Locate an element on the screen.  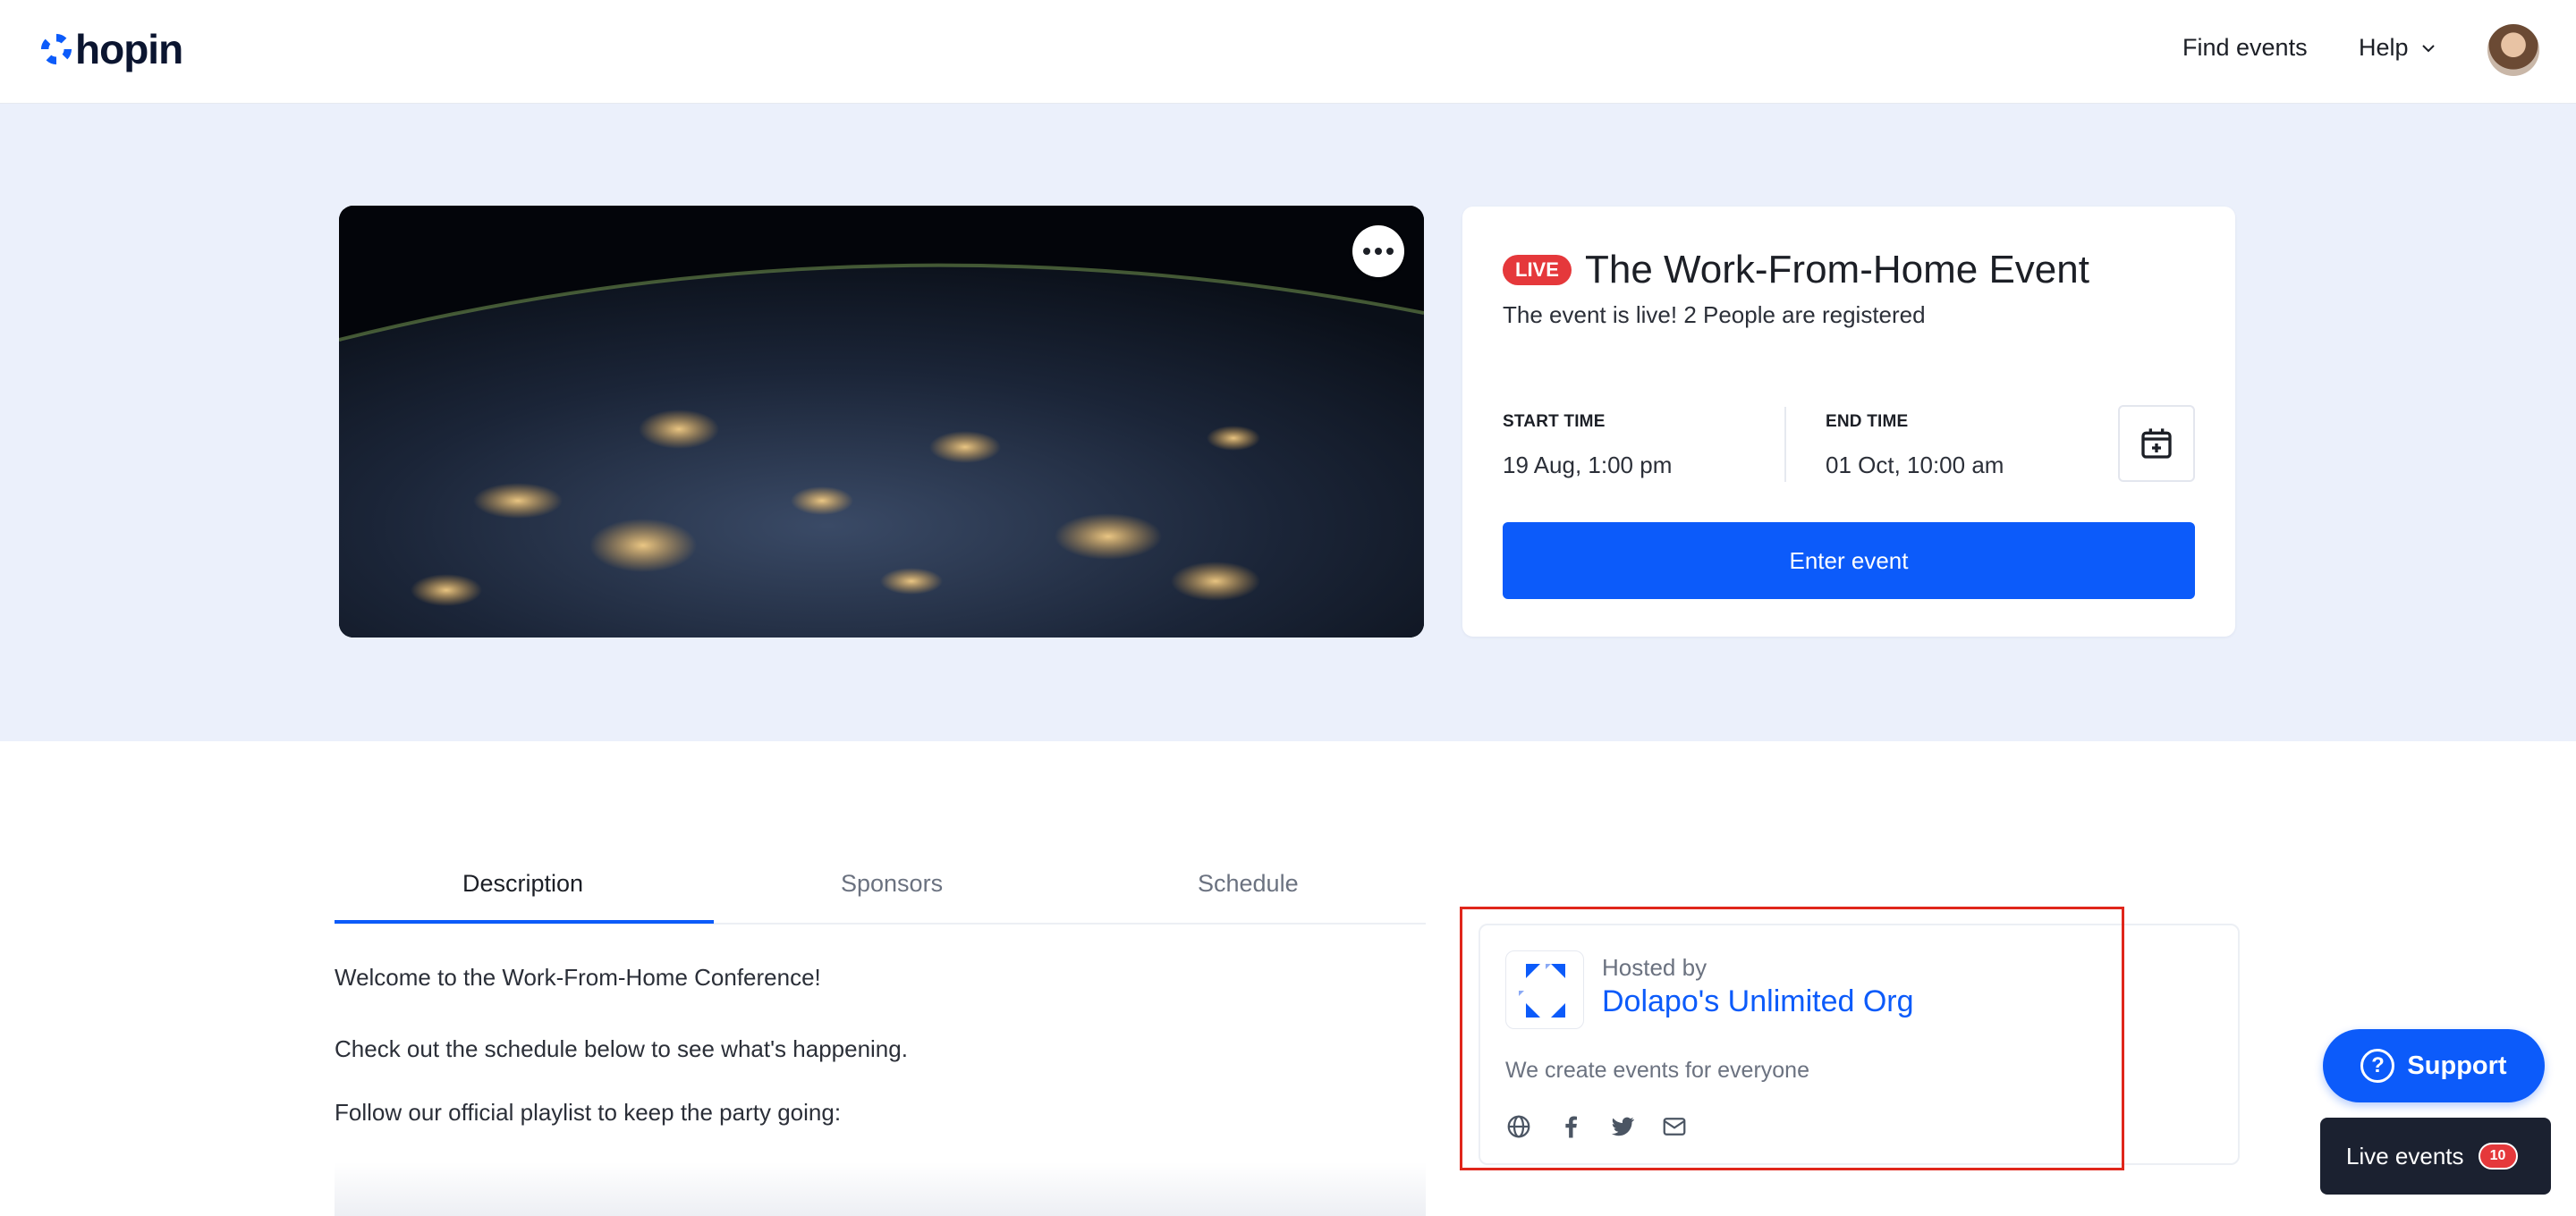
event-tabs: Description Sponsors Schedule is located at coordinates (880, 892).